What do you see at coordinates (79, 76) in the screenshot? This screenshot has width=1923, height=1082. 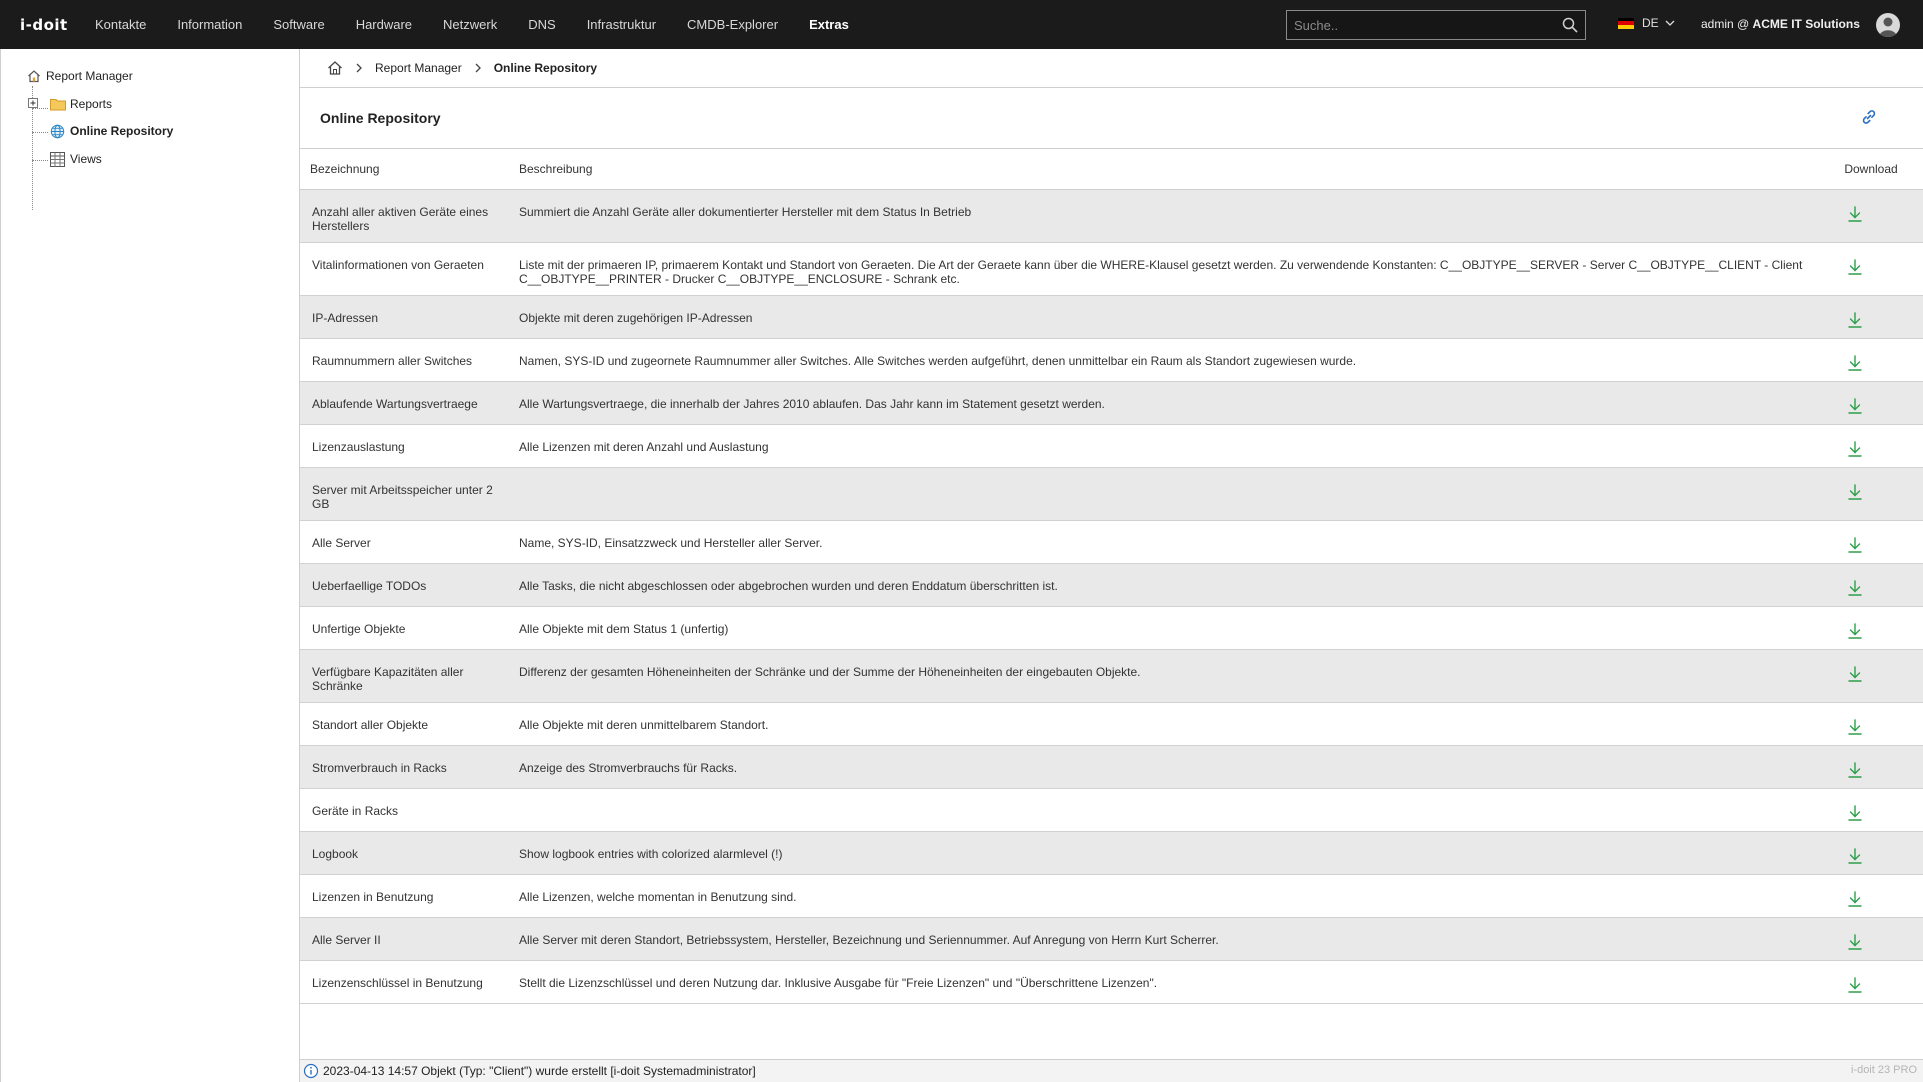 I see `tree-item-report-manager: Report Manager` at bounding box center [79, 76].